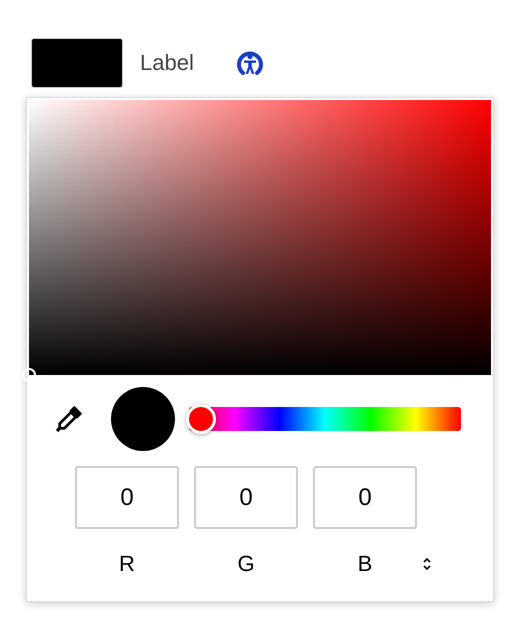 The width and height of the screenshot is (524, 632). Describe the element at coordinates (365, 564) in the screenshot. I see `channel-label: B` at that location.